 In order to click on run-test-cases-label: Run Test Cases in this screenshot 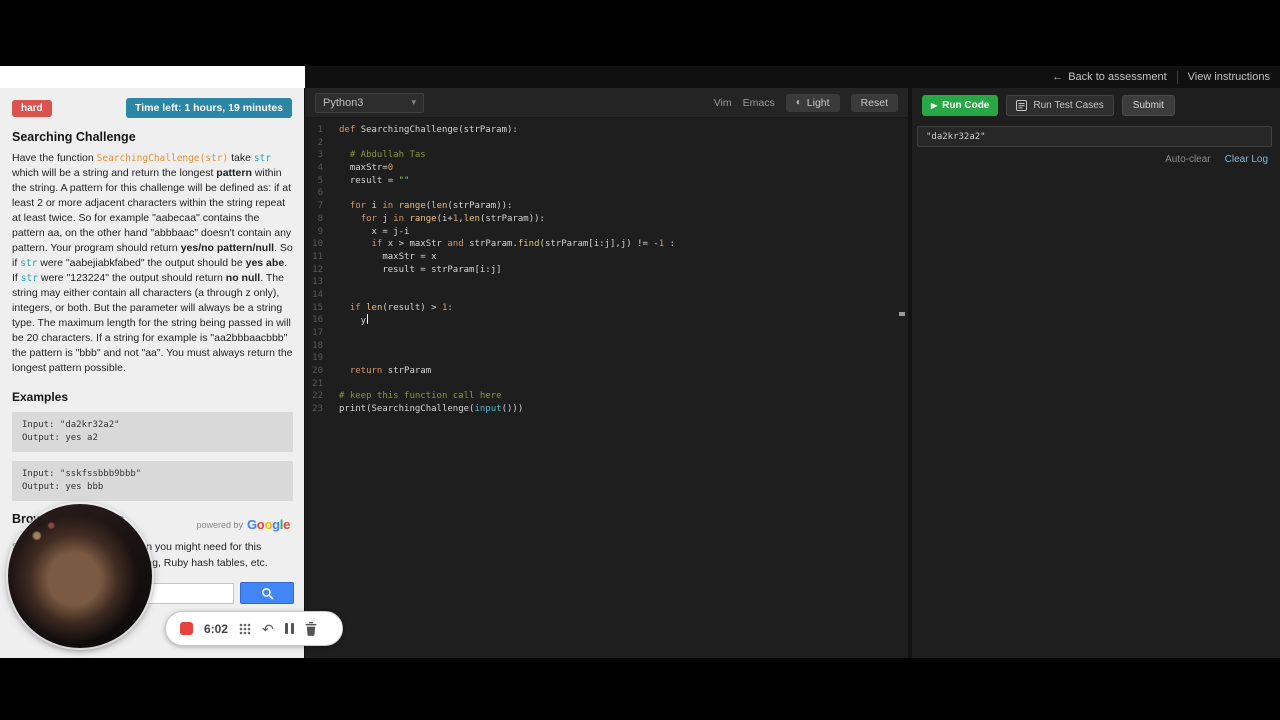, I will do `click(1068, 105)`.